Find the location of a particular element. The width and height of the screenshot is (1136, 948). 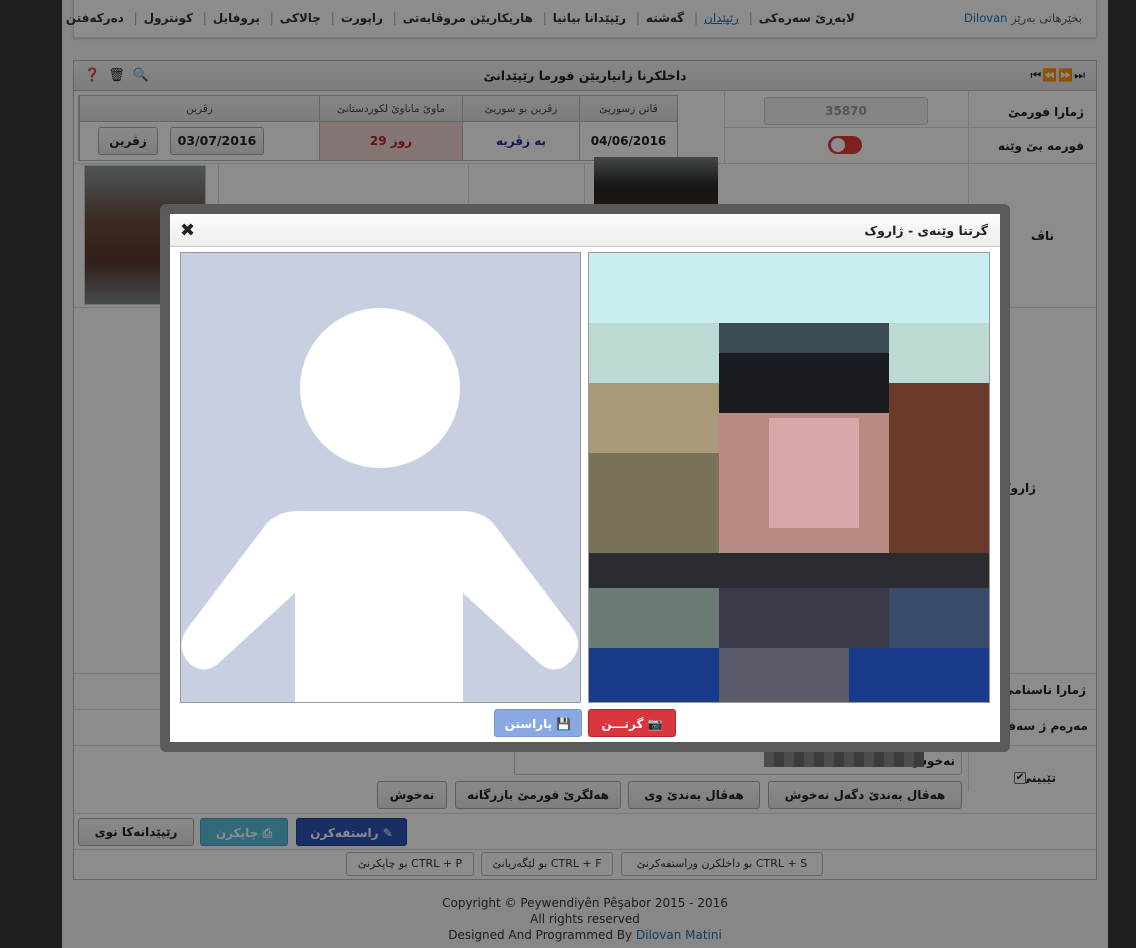

save-button: 💾 پاراستن is located at coordinates (538, 723).